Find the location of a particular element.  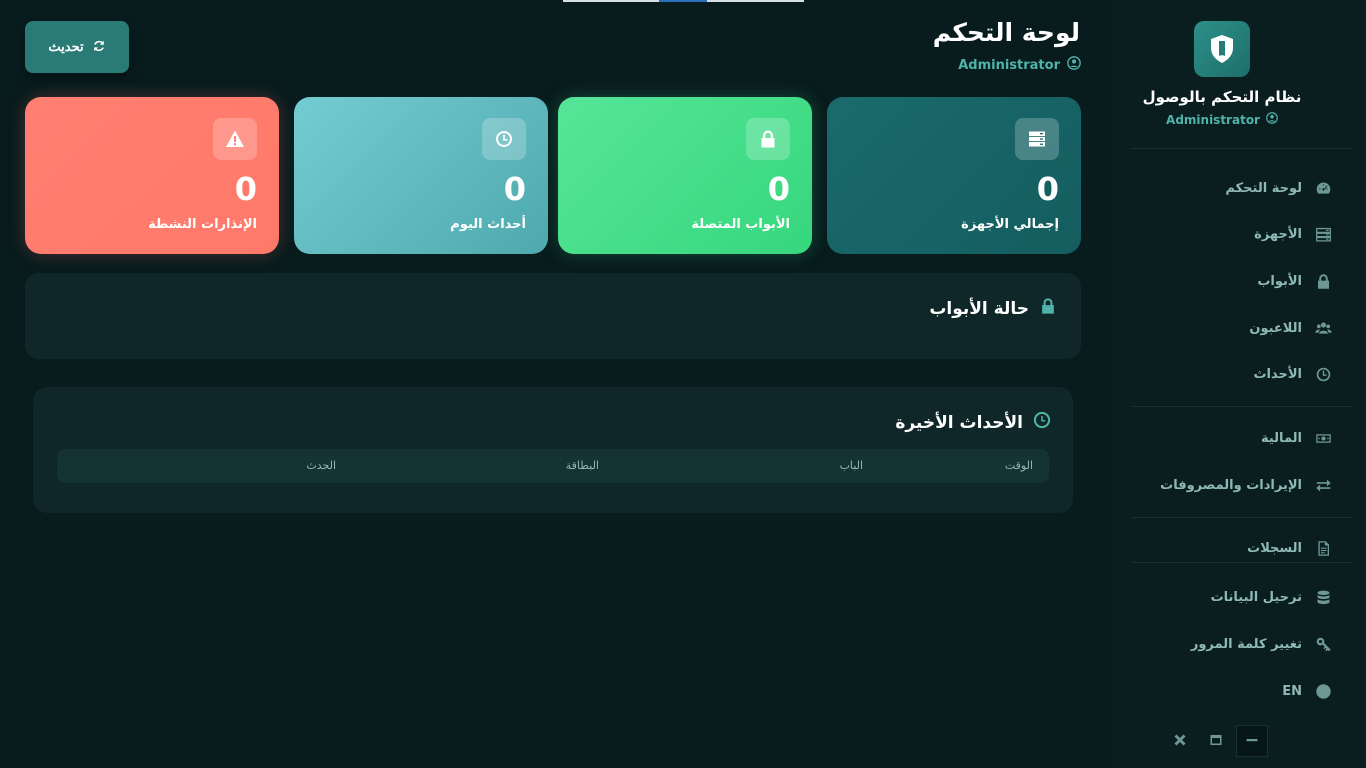

doors-status-title: حالة الأبواب is located at coordinates (993, 308).